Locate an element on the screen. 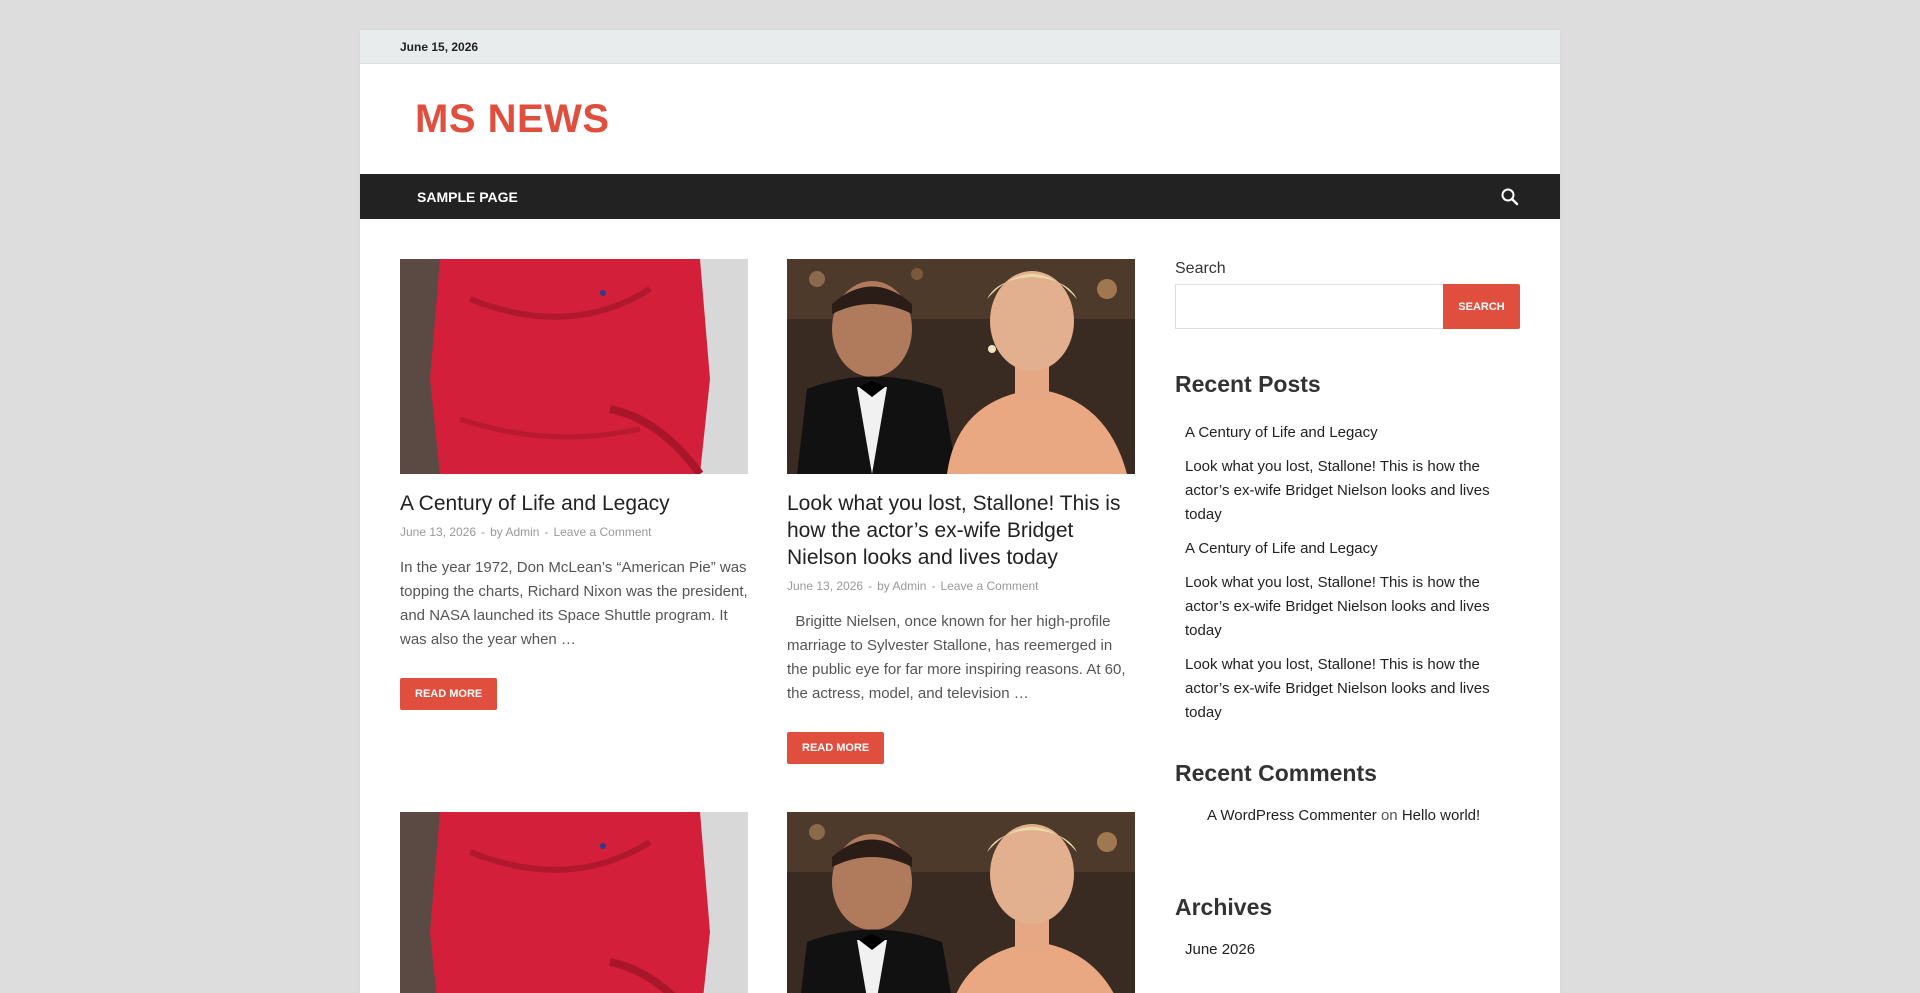 This screenshot has height=993, width=1920. comment-post-link: Hello world! is located at coordinates (1441, 815).